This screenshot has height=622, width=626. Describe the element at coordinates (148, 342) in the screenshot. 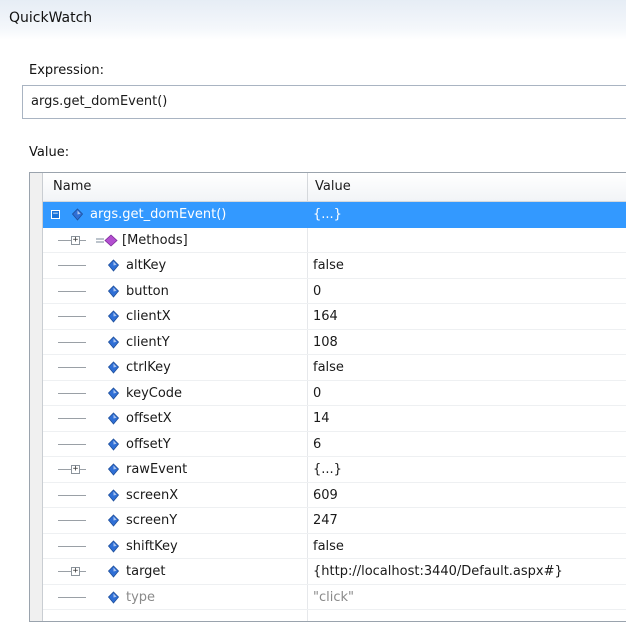

I see `row-name: clientY` at that location.